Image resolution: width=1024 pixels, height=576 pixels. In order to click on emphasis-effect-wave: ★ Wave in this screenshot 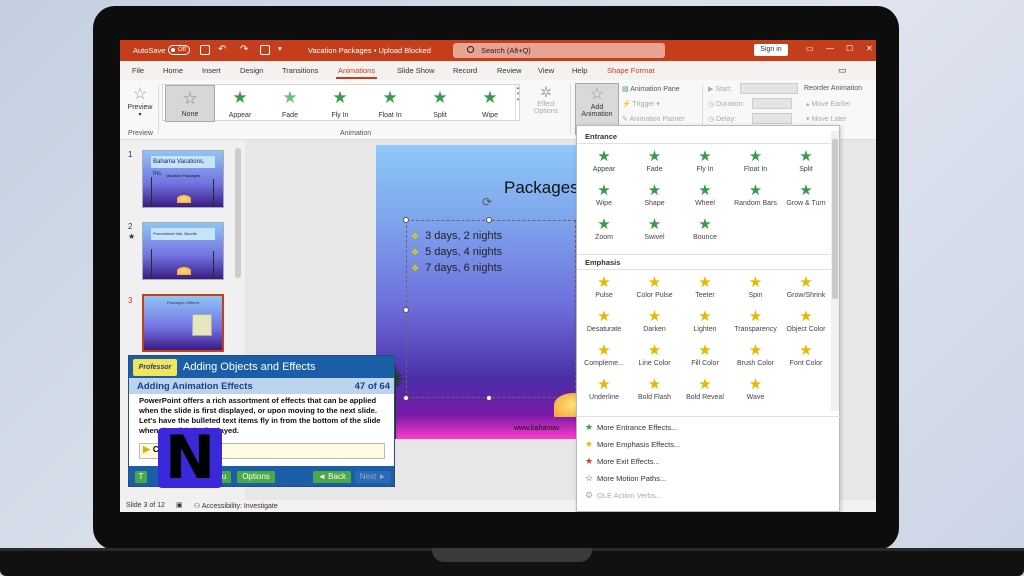, I will do `click(756, 388)`.